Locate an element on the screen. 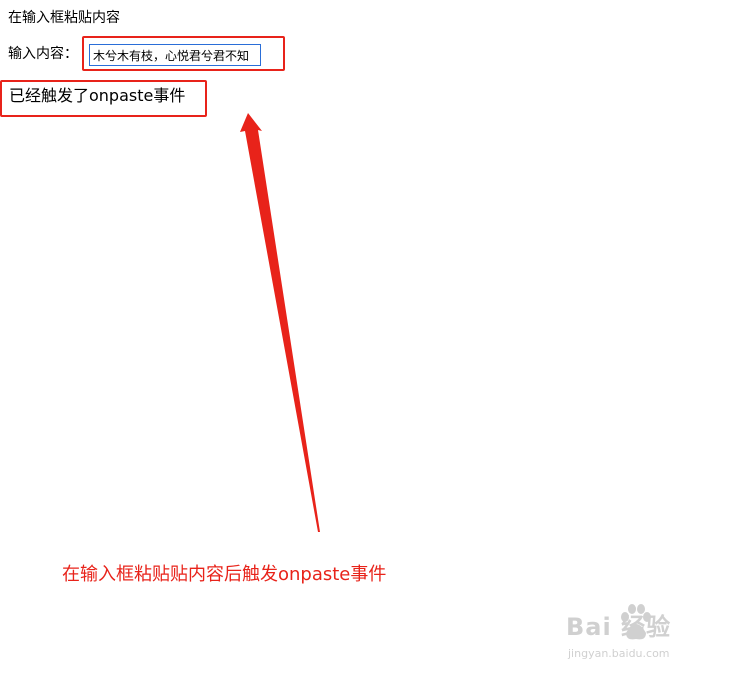 This screenshot has width=741, height=681. paw-icon is located at coordinates (636, 622).